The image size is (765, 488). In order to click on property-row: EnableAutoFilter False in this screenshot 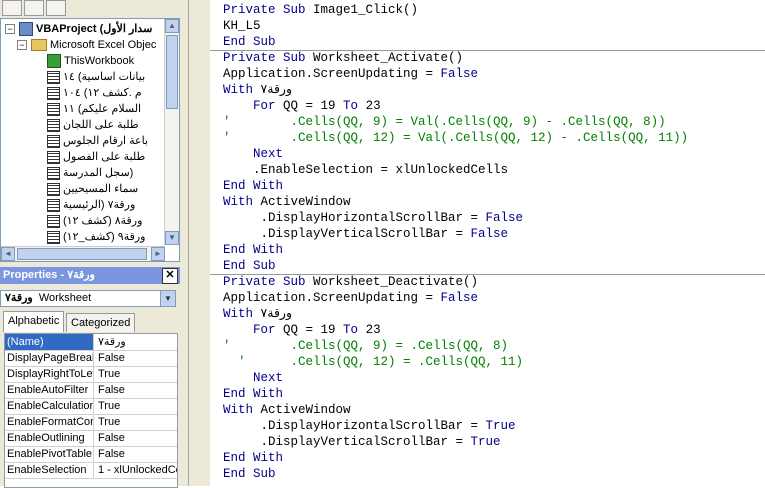, I will do `click(91, 390)`.